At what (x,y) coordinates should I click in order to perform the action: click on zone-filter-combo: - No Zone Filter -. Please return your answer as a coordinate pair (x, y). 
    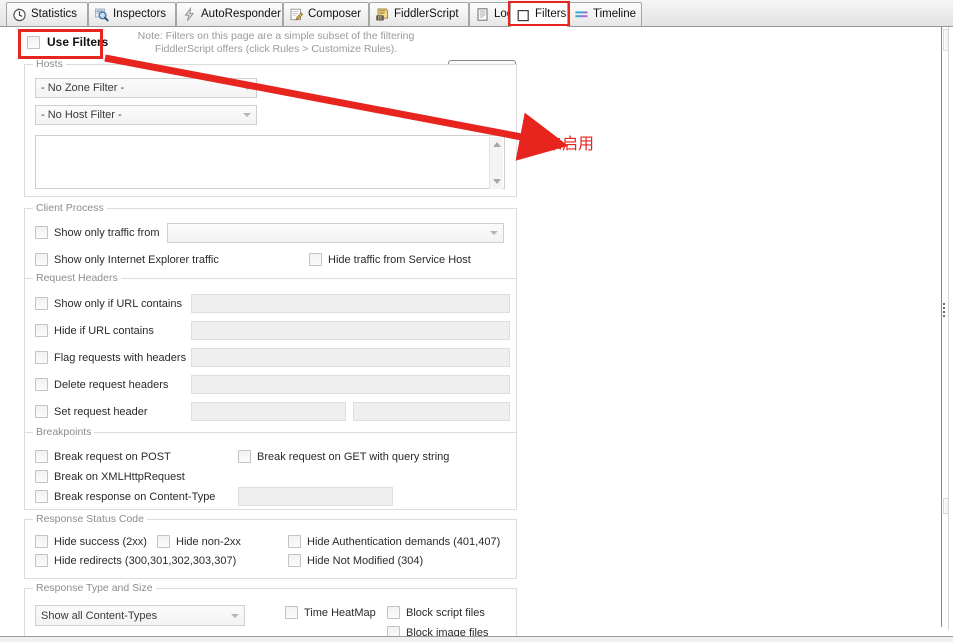
    Looking at the image, I should click on (146, 88).